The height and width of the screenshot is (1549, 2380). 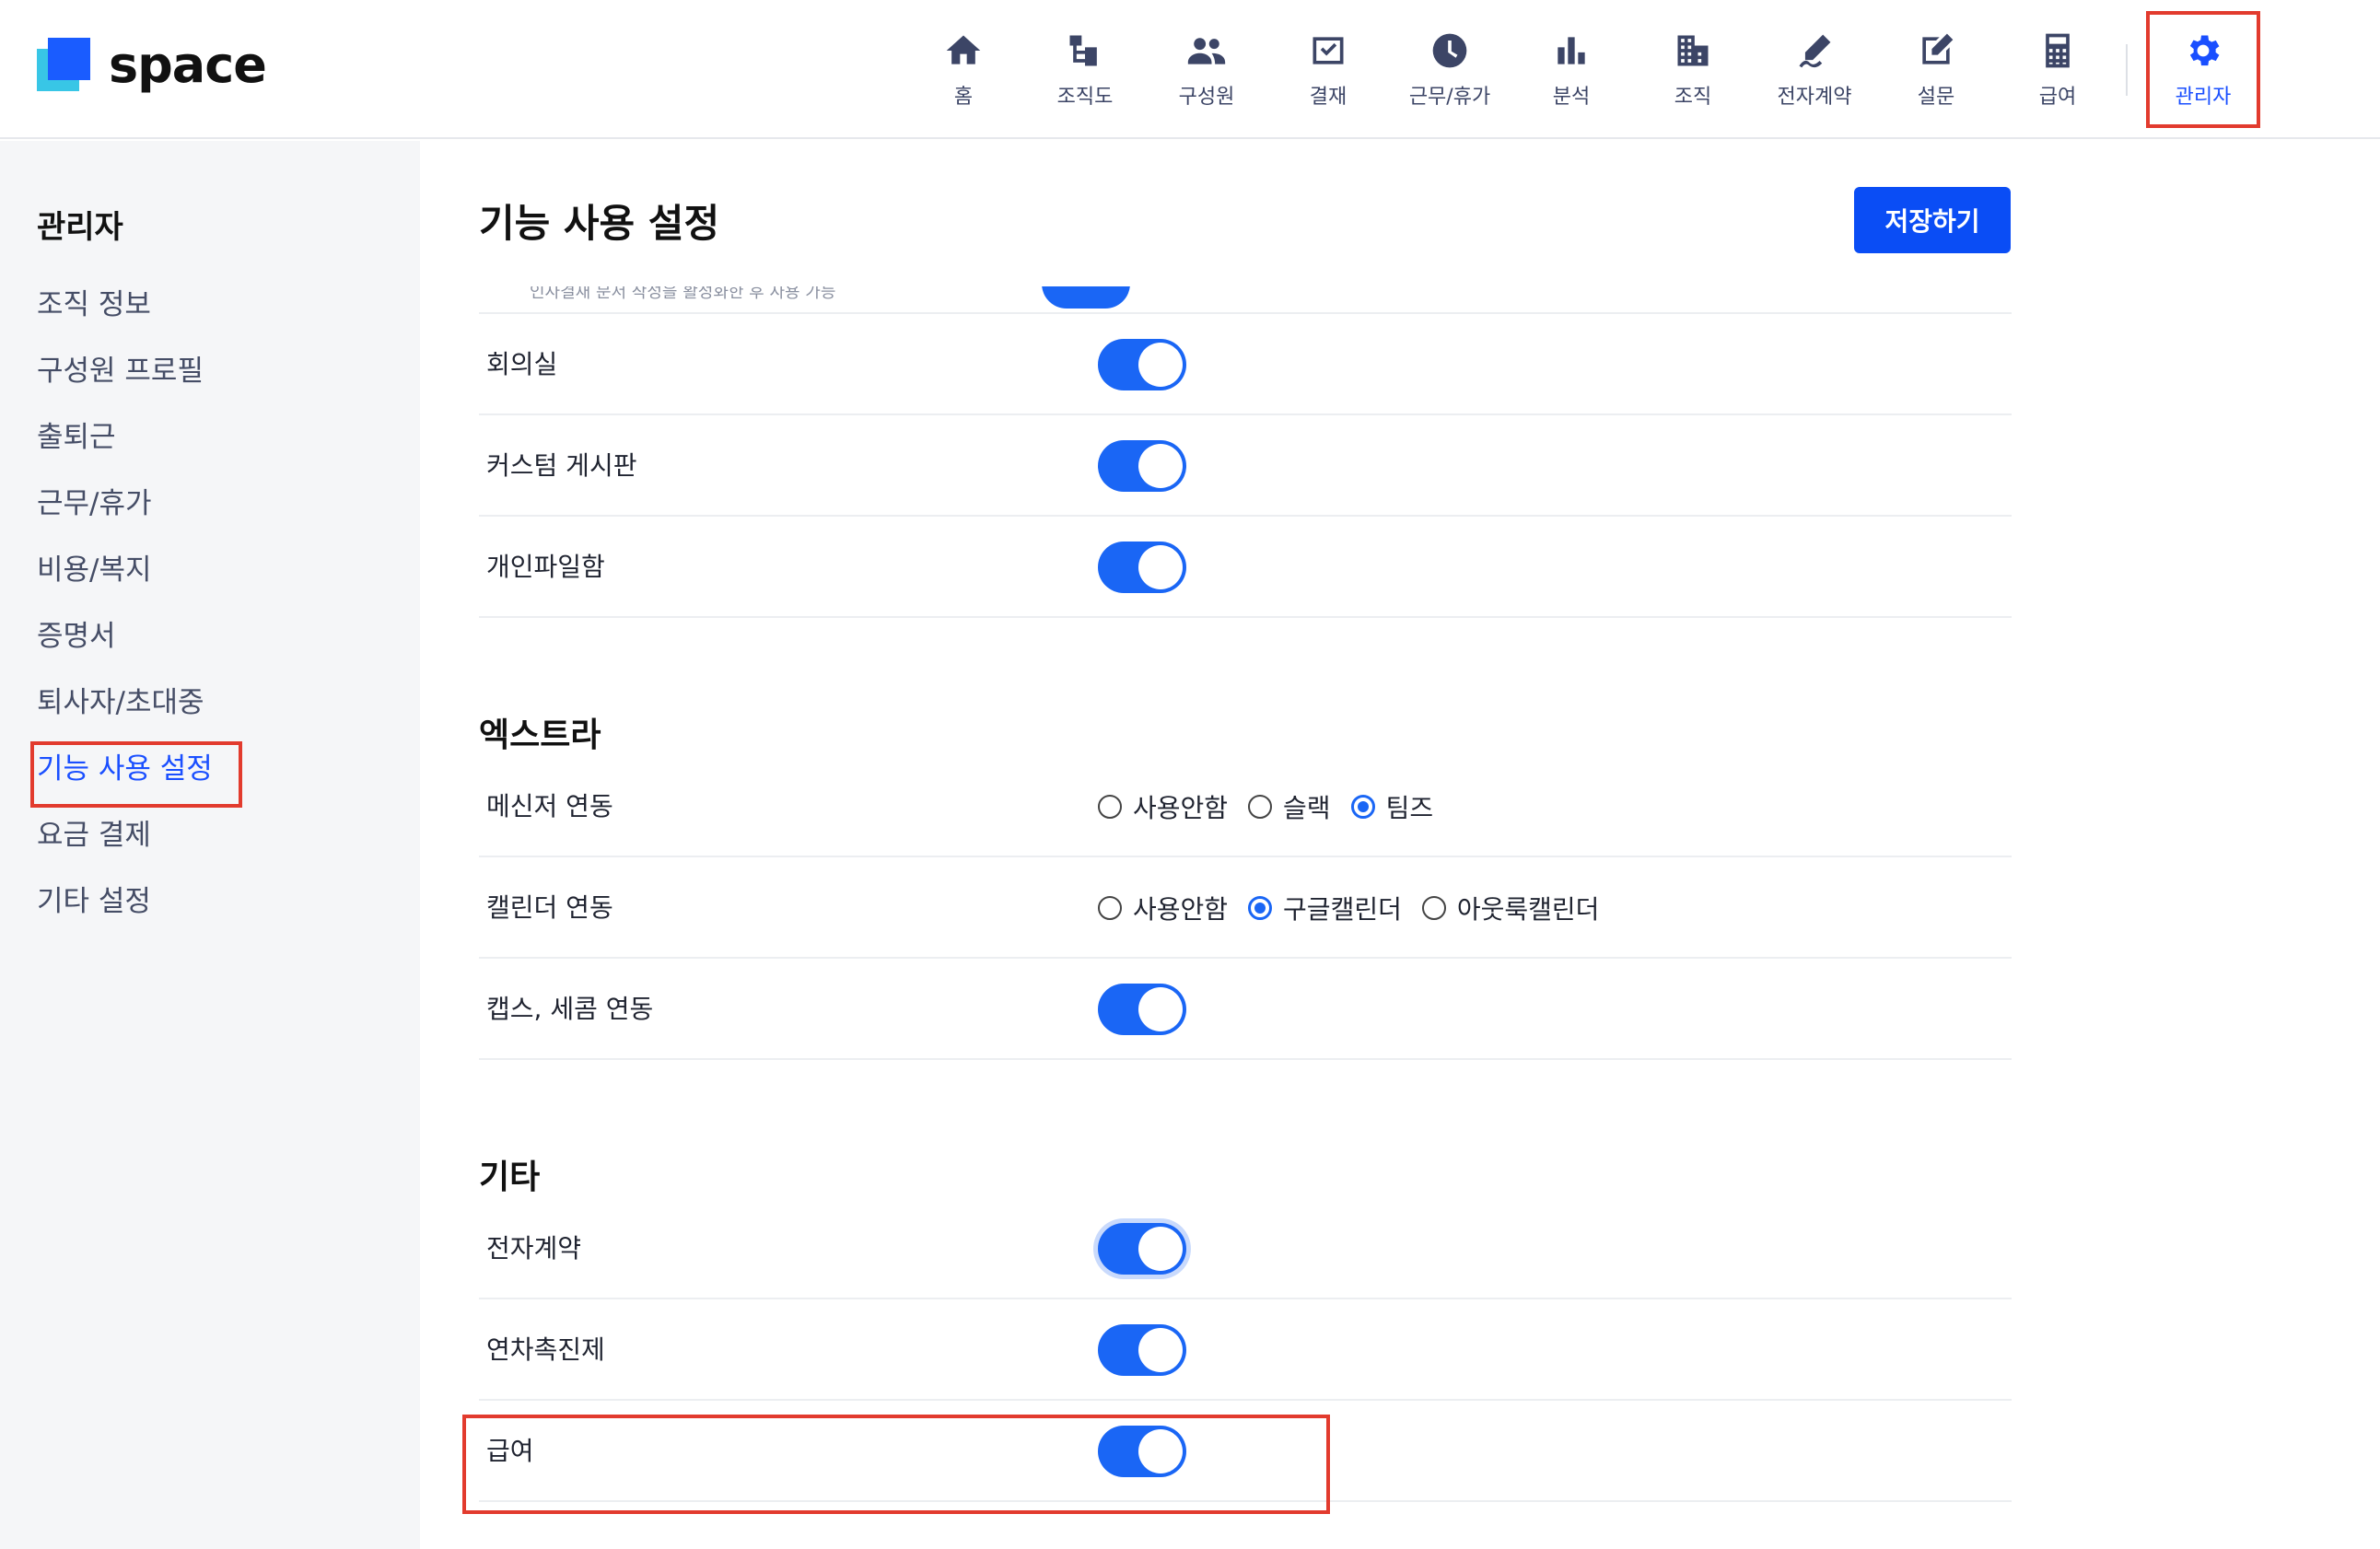 I want to click on custom-board-toggle, so click(x=1142, y=466).